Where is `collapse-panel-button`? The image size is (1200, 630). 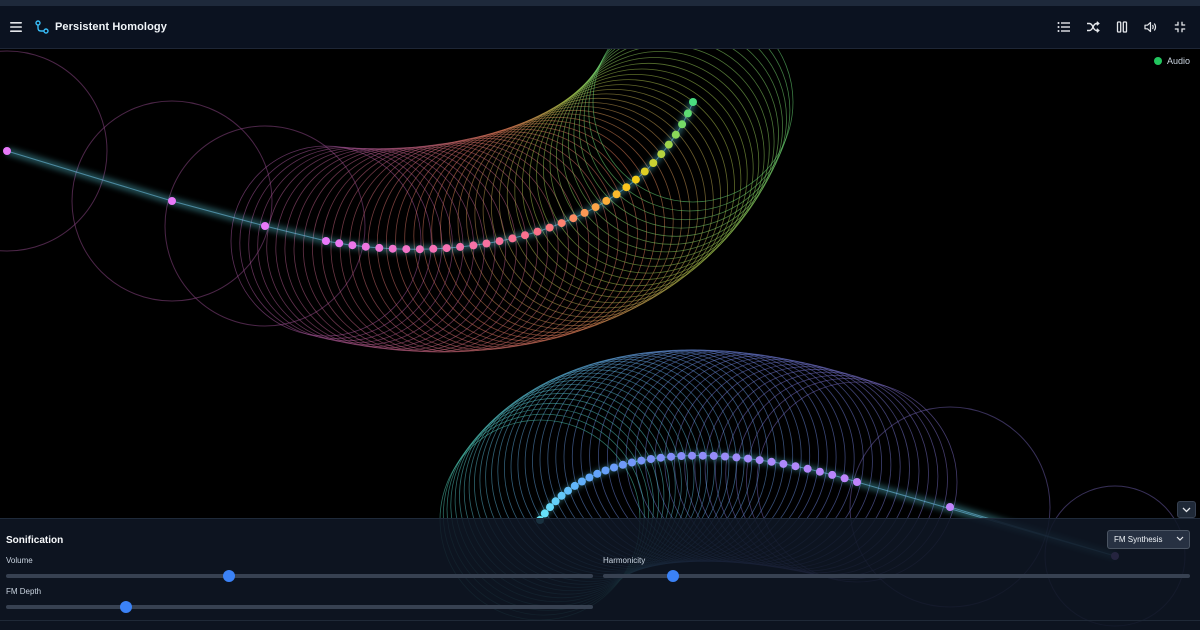 collapse-panel-button is located at coordinates (1186, 509).